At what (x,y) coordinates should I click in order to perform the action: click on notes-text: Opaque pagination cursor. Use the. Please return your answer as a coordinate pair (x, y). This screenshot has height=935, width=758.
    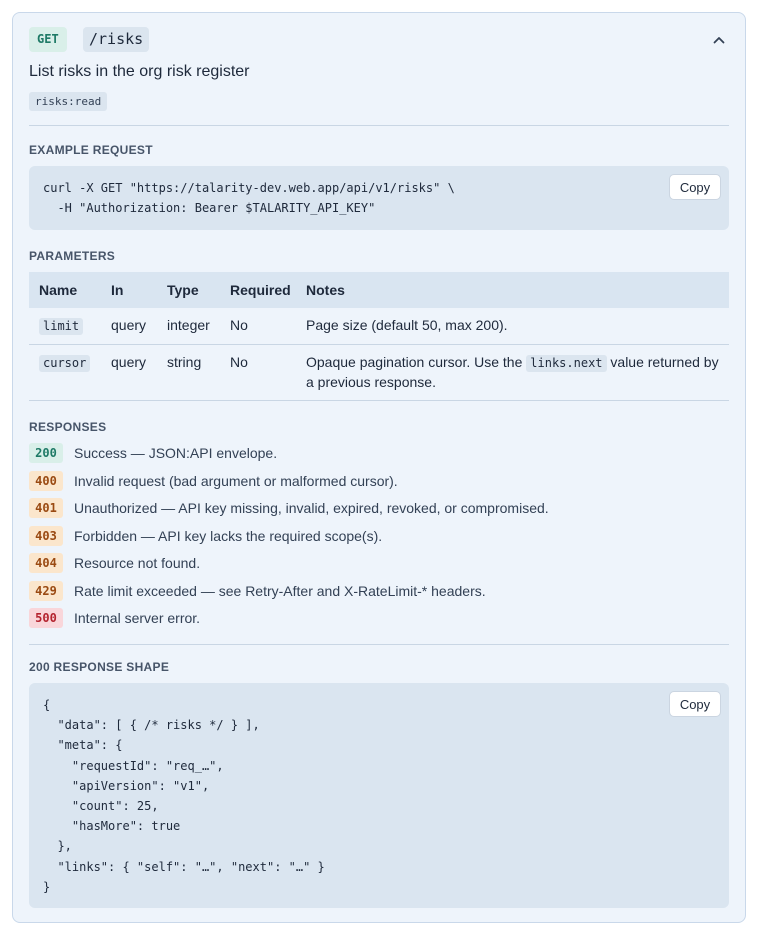
    Looking at the image, I should click on (416, 362).